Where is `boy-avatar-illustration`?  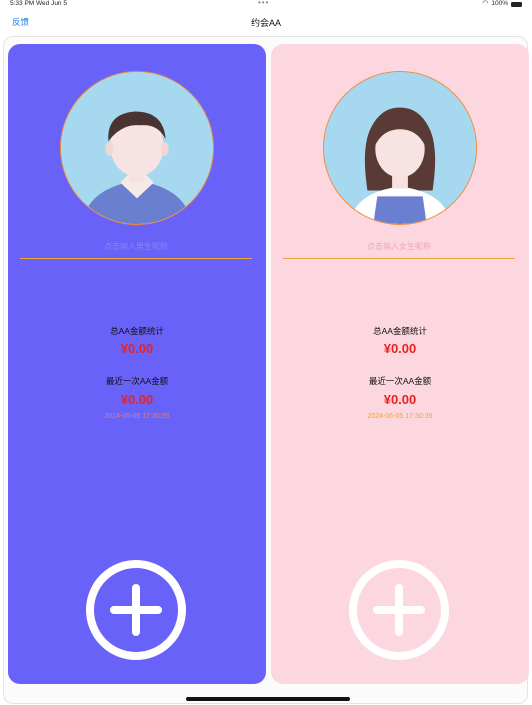
boy-avatar-illustration is located at coordinates (137, 148).